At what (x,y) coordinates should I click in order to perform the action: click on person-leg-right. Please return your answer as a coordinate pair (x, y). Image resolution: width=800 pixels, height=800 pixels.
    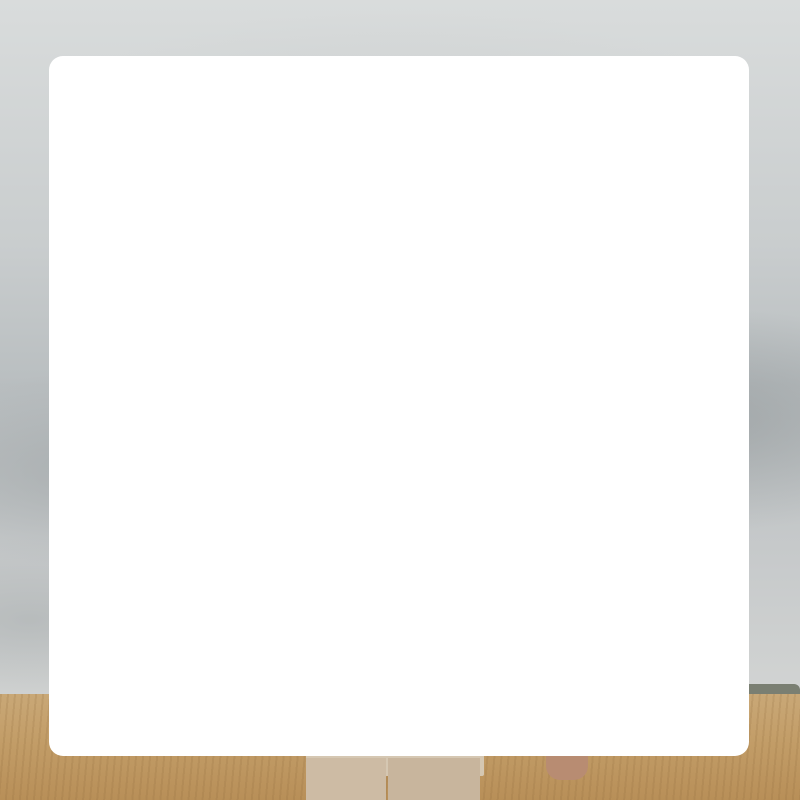
    Looking at the image, I should click on (434, 779).